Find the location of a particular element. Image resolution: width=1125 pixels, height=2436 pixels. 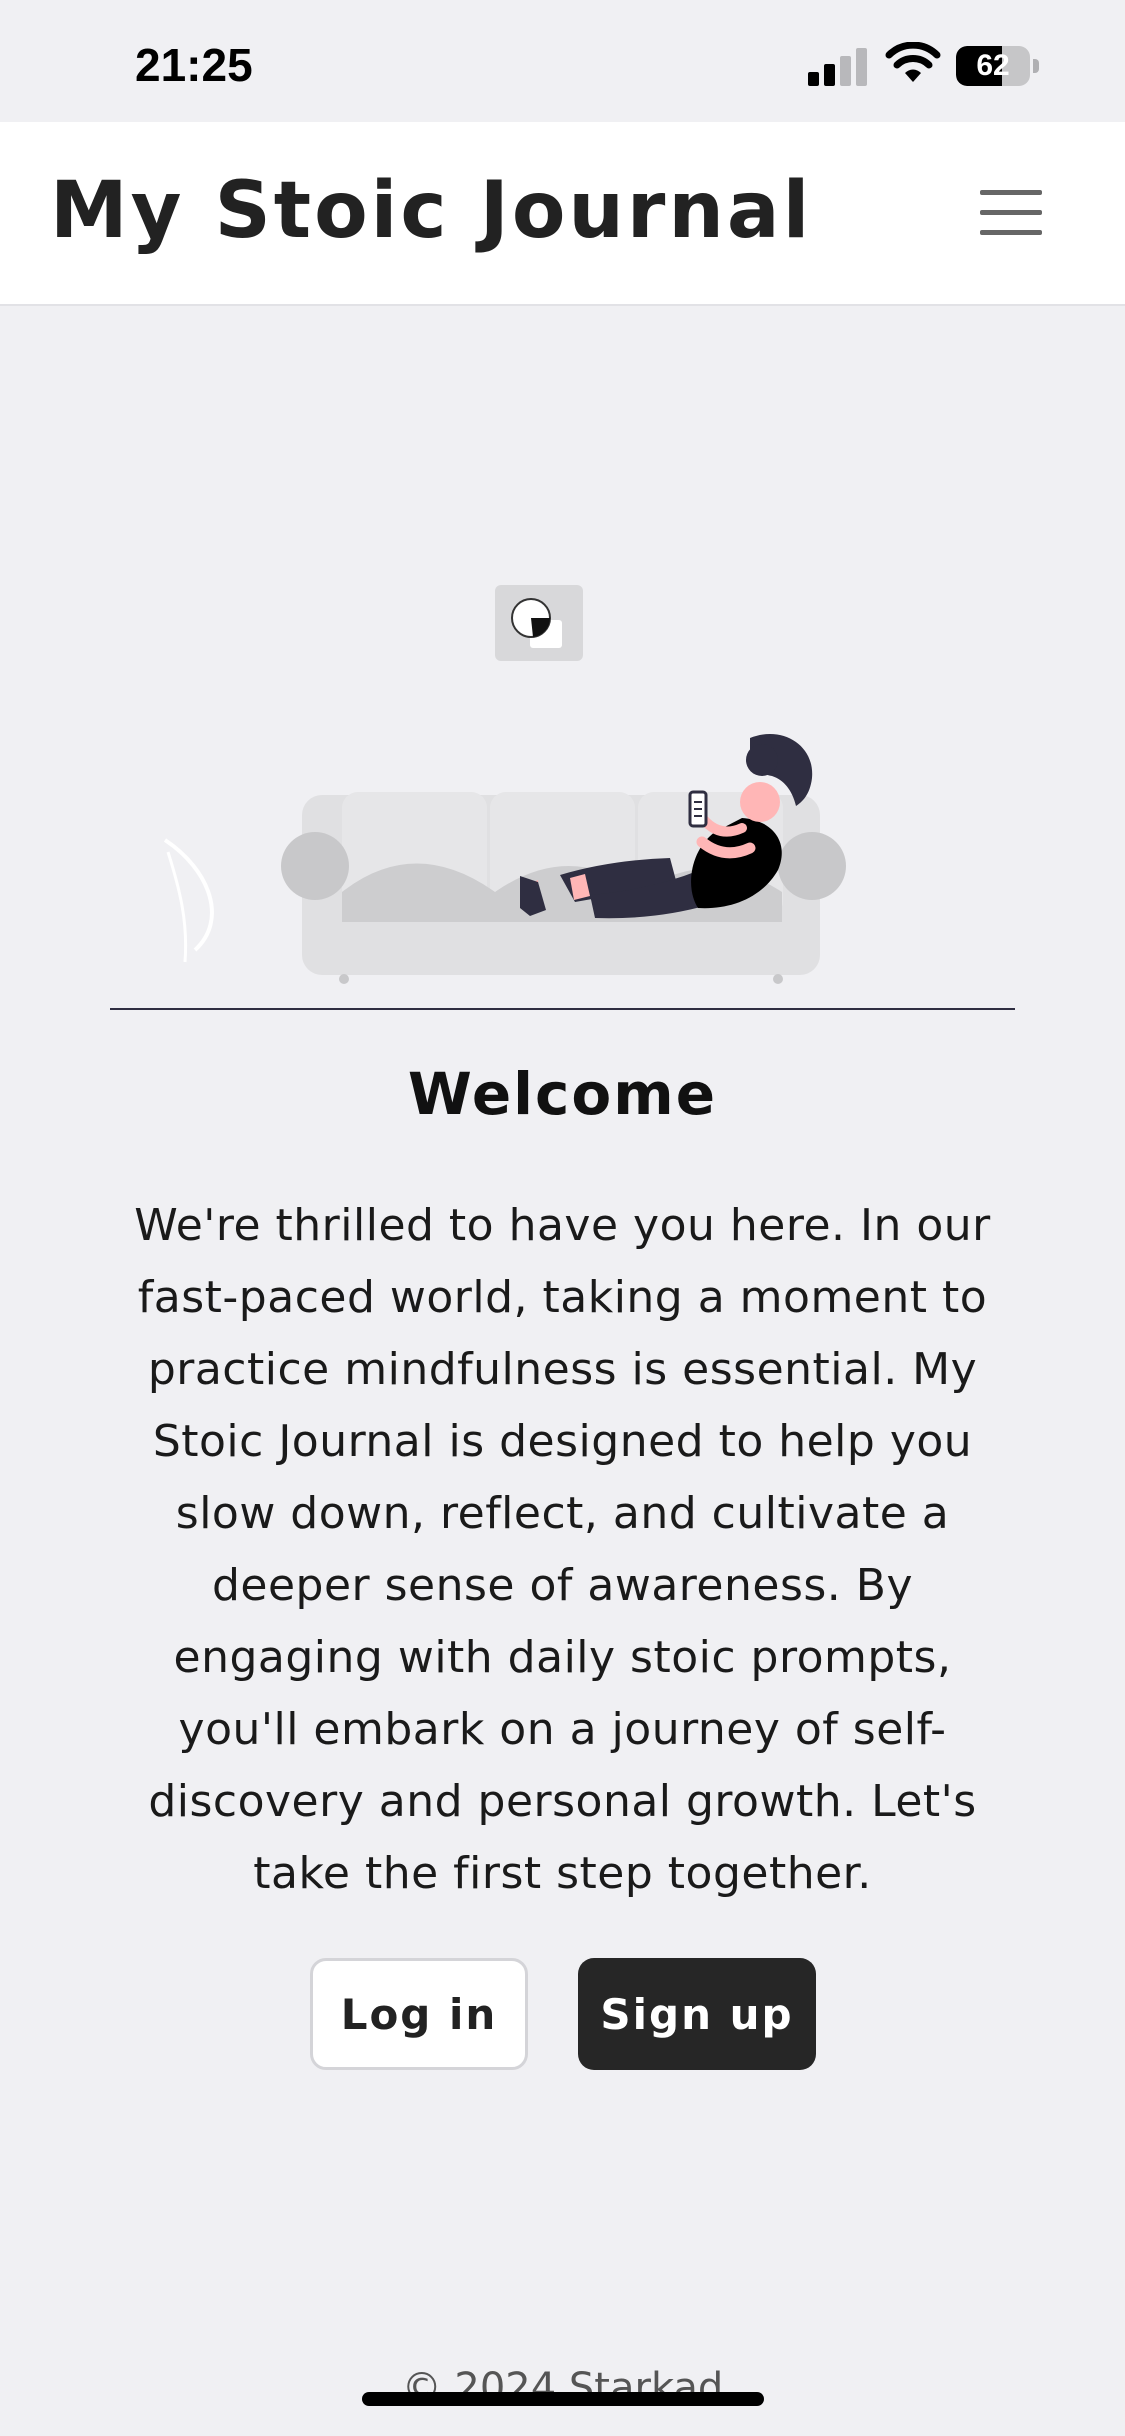

signal-icon is located at coordinates (837, 67).